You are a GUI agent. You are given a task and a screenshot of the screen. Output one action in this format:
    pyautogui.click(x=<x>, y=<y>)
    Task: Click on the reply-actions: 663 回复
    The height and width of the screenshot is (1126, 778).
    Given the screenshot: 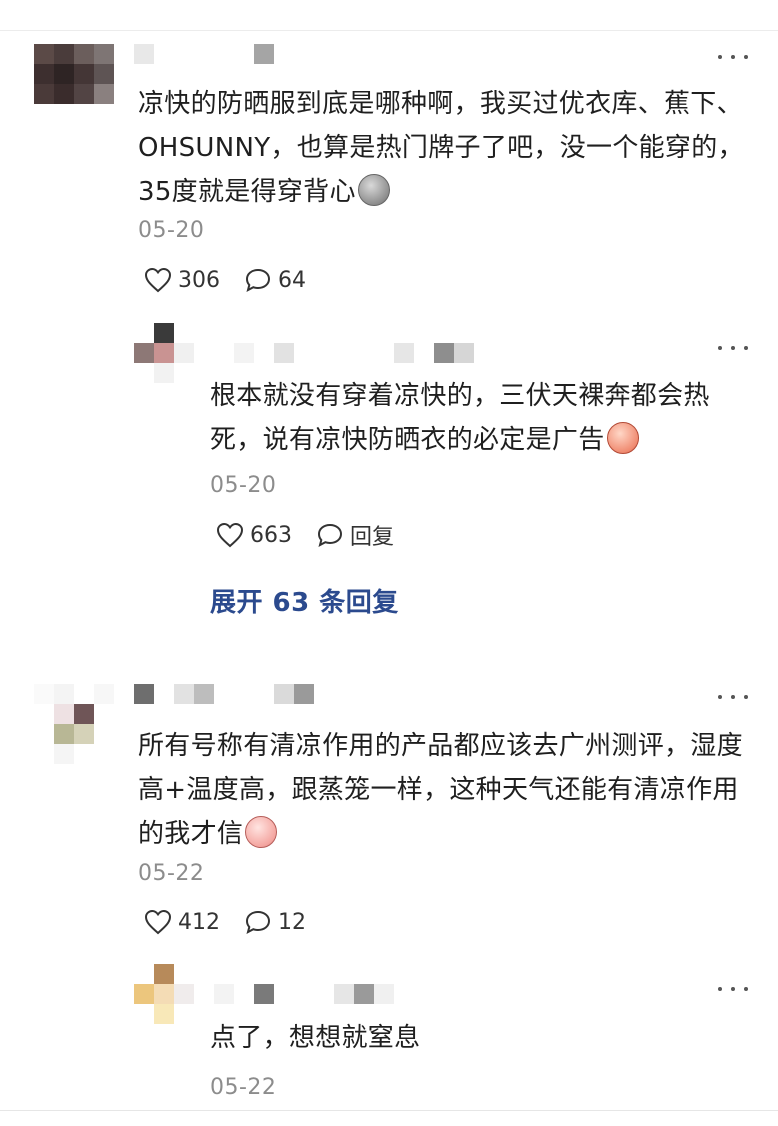 What is the action you would take?
    pyautogui.click(x=317, y=535)
    